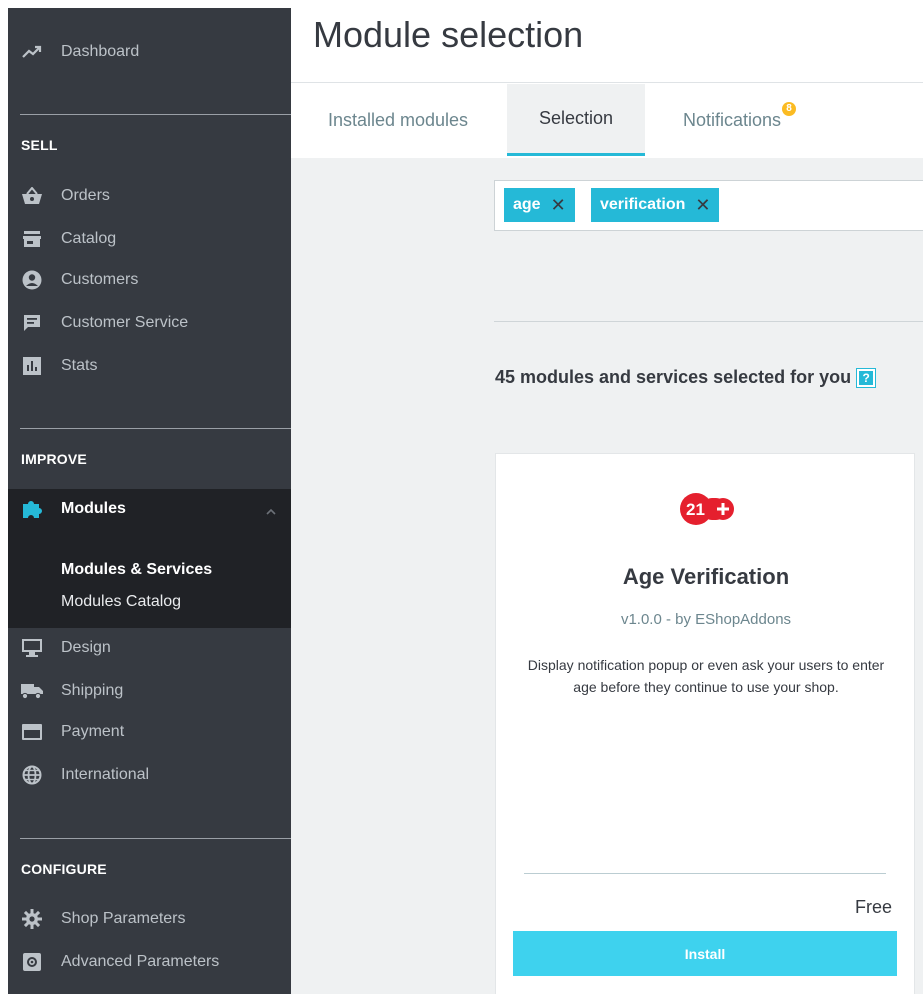 The width and height of the screenshot is (923, 994). I want to click on tab-selection: Selection, so click(576, 120).